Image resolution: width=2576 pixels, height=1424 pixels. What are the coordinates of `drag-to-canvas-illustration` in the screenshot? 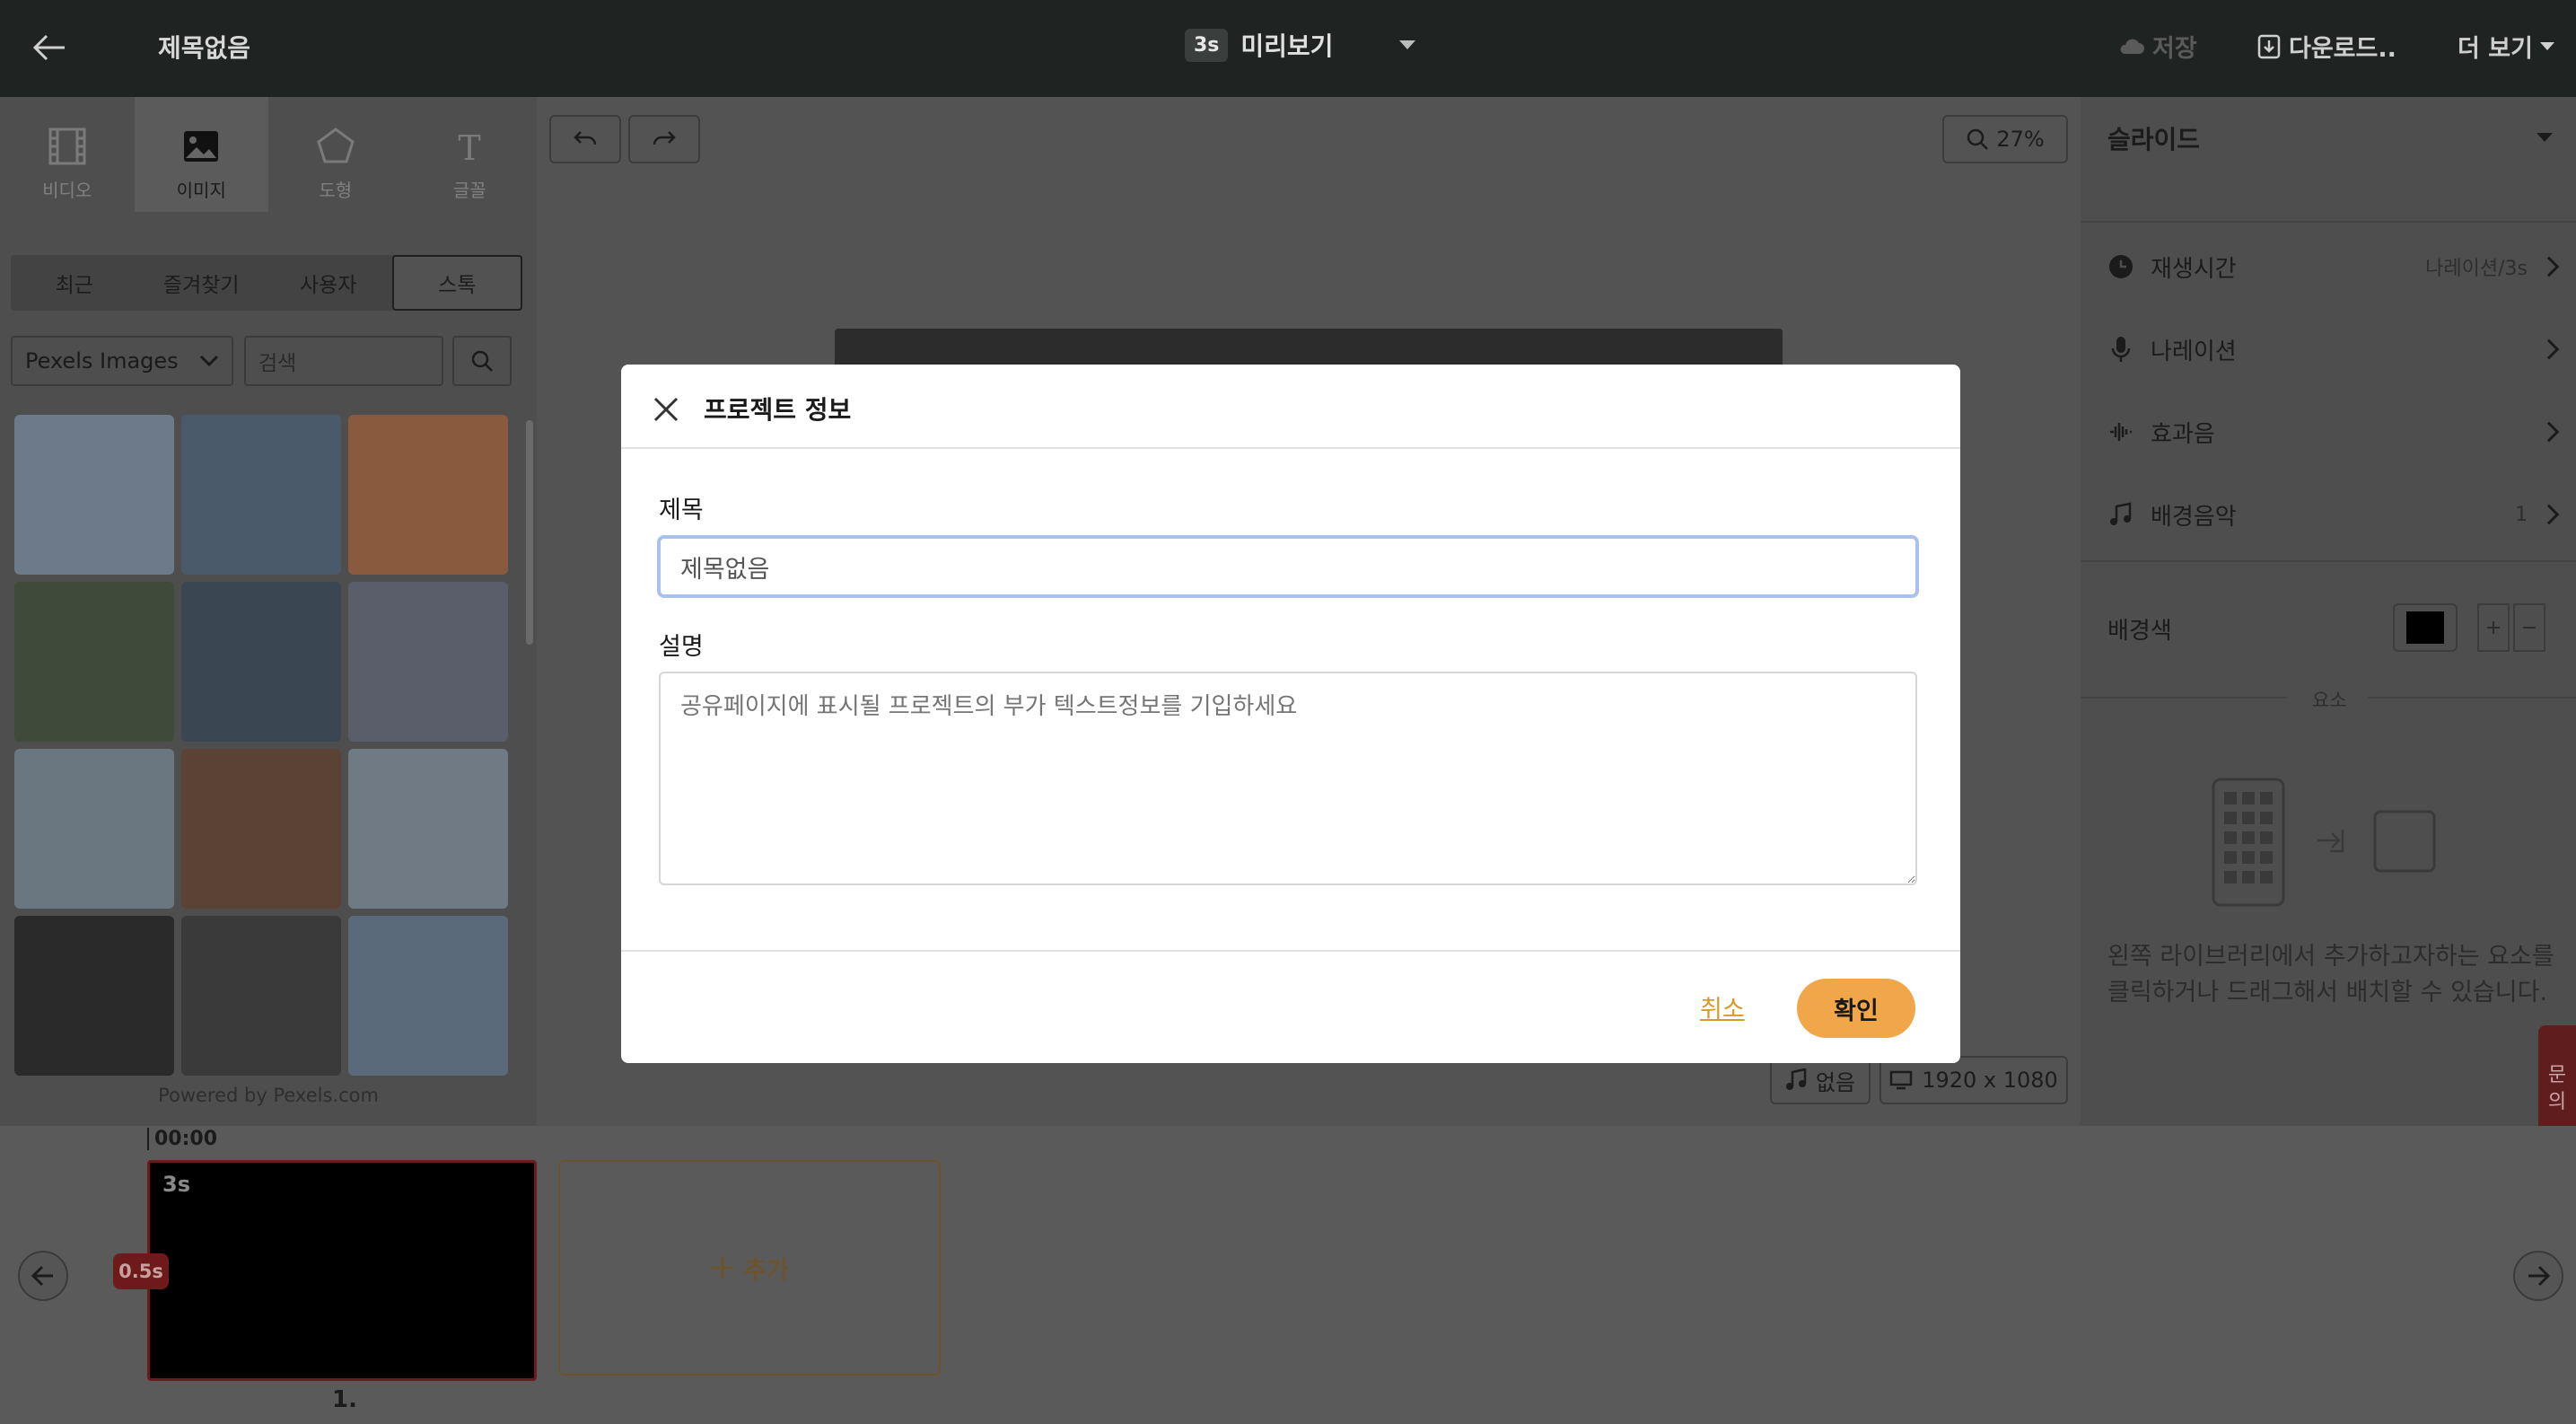 It's located at (2324, 842).